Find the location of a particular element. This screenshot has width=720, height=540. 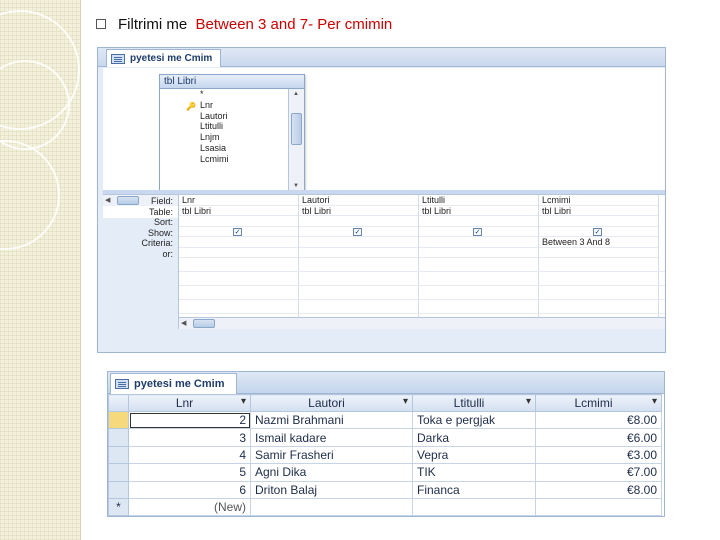

hscroll-thumb is located at coordinates (204, 323).